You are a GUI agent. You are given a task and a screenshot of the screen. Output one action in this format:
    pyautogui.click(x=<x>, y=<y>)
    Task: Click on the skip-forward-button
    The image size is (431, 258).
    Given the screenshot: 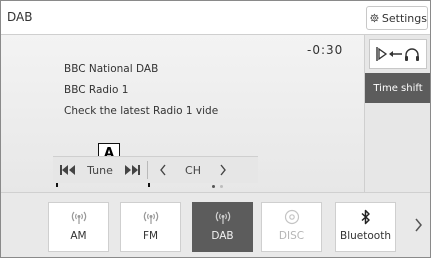 What is the action you would take?
    pyautogui.click(x=132, y=170)
    